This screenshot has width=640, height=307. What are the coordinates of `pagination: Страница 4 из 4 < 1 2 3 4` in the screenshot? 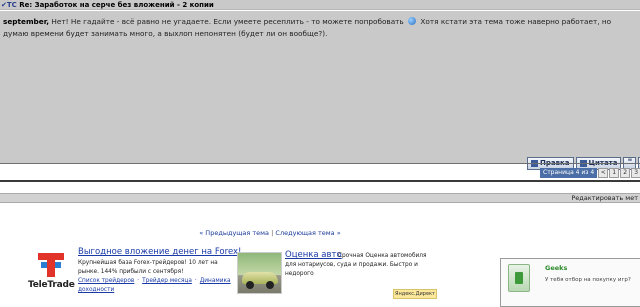 It's located at (590, 173).